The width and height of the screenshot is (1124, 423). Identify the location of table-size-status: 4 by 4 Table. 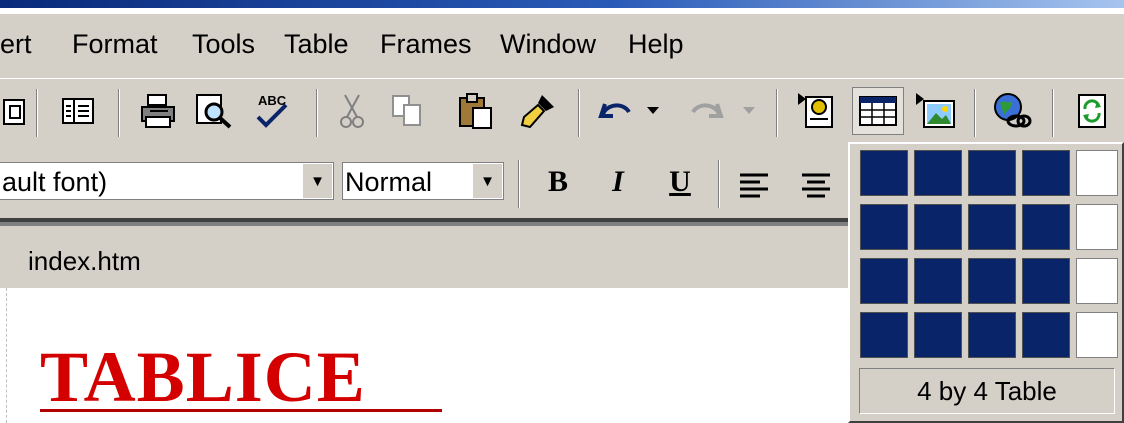
(987, 391).